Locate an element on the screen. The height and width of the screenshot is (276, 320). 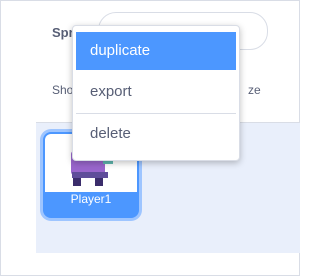
show-label: Sho is located at coordinates (63, 90).